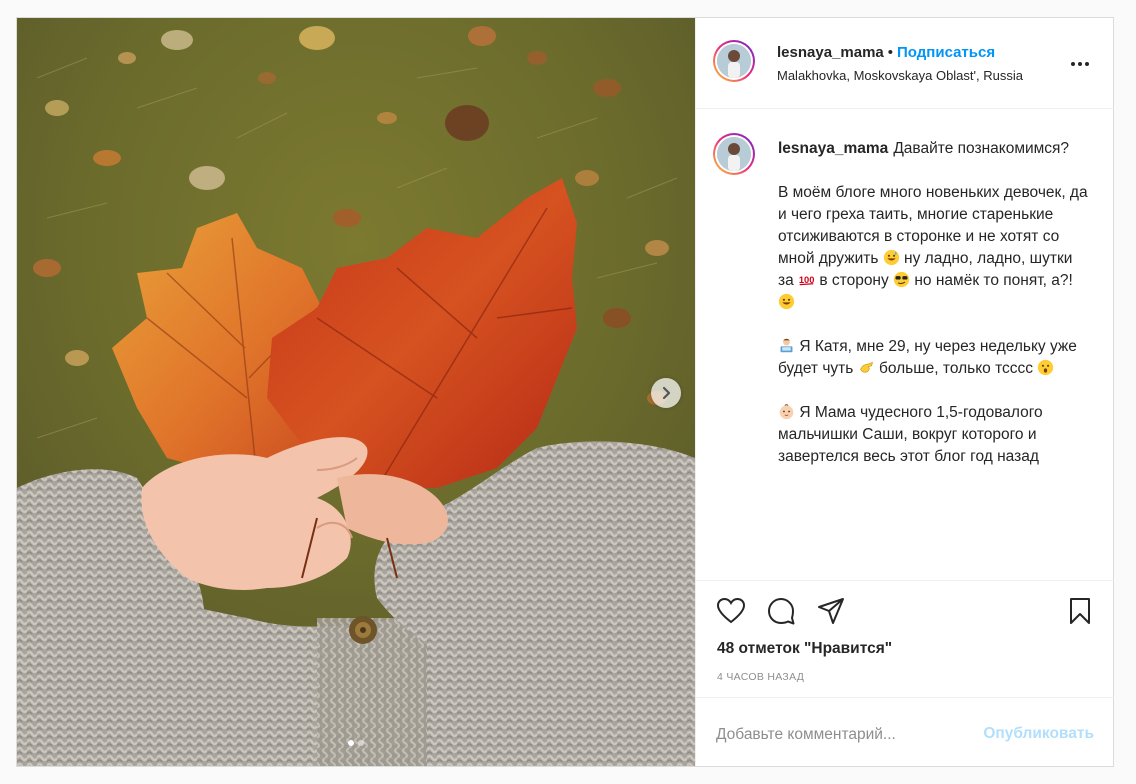 This screenshot has height=784, width=1136. I want to click on grinning-emoji-icon, so click(786, 301).